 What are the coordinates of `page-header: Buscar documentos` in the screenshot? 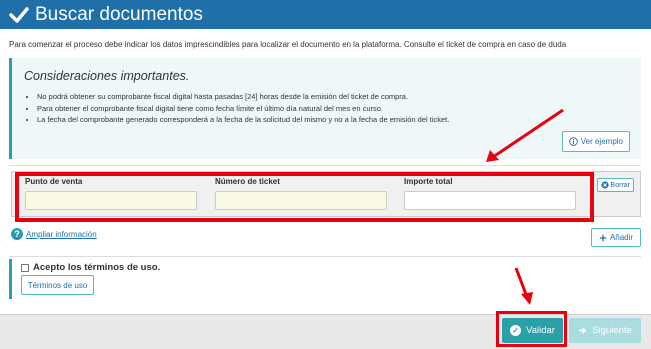 It's located at (325, 14).